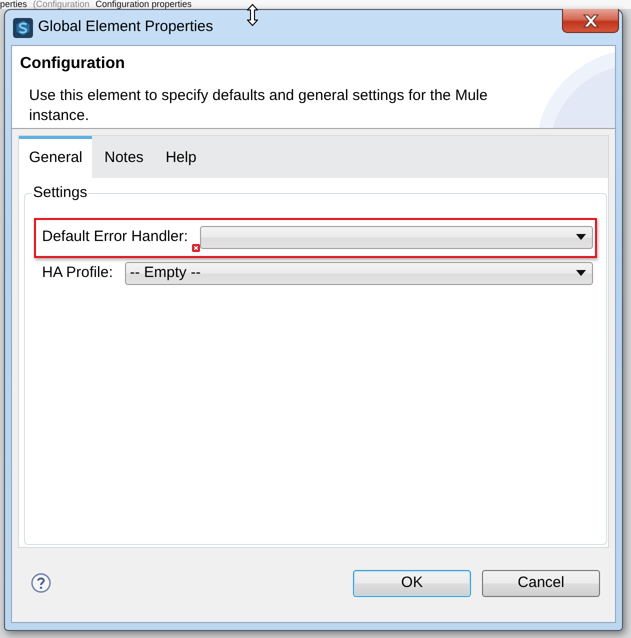 This screenshot has height=638, width=631. What do you see at coordinates (77, 272) in the screenshot?
I see `field-label: HA Profile:` at bounding box center [77, 272].